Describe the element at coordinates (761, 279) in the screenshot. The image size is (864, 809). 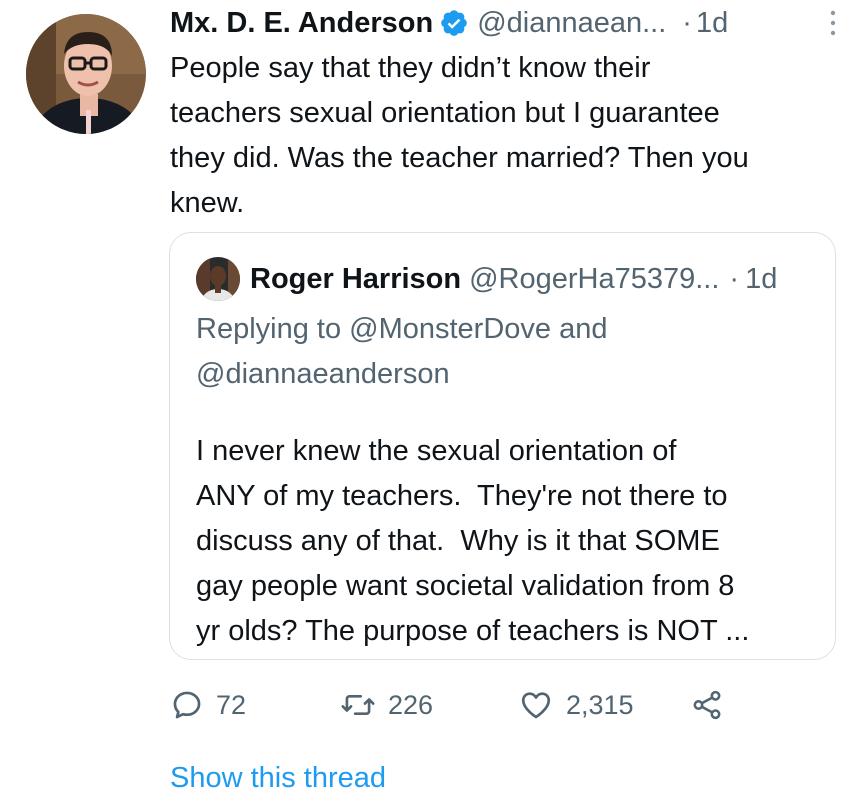
I see `quoted-tweet-timestamp: 1d` at that location.